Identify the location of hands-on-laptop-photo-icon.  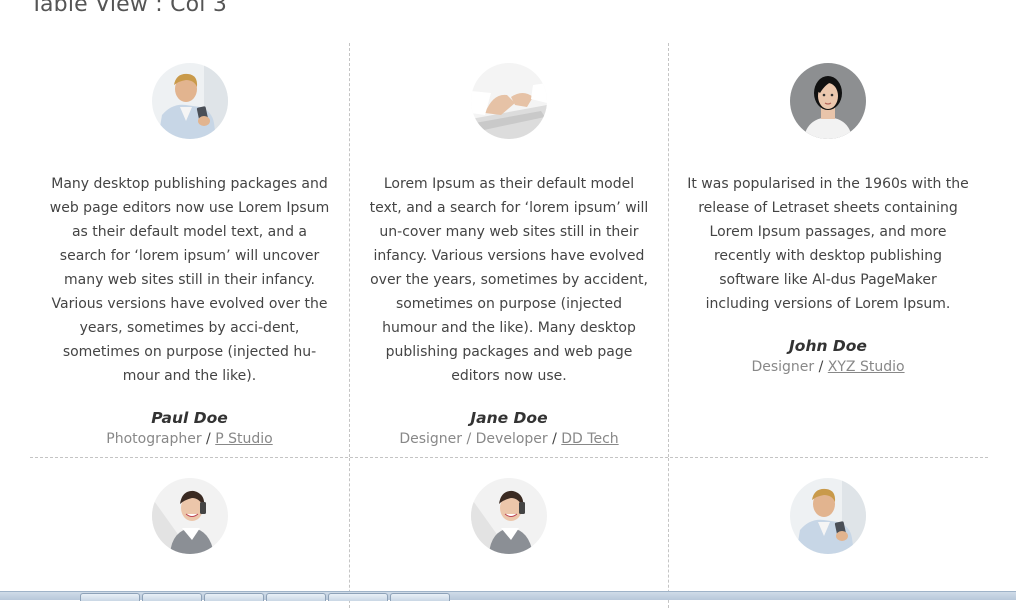
(509, 101).